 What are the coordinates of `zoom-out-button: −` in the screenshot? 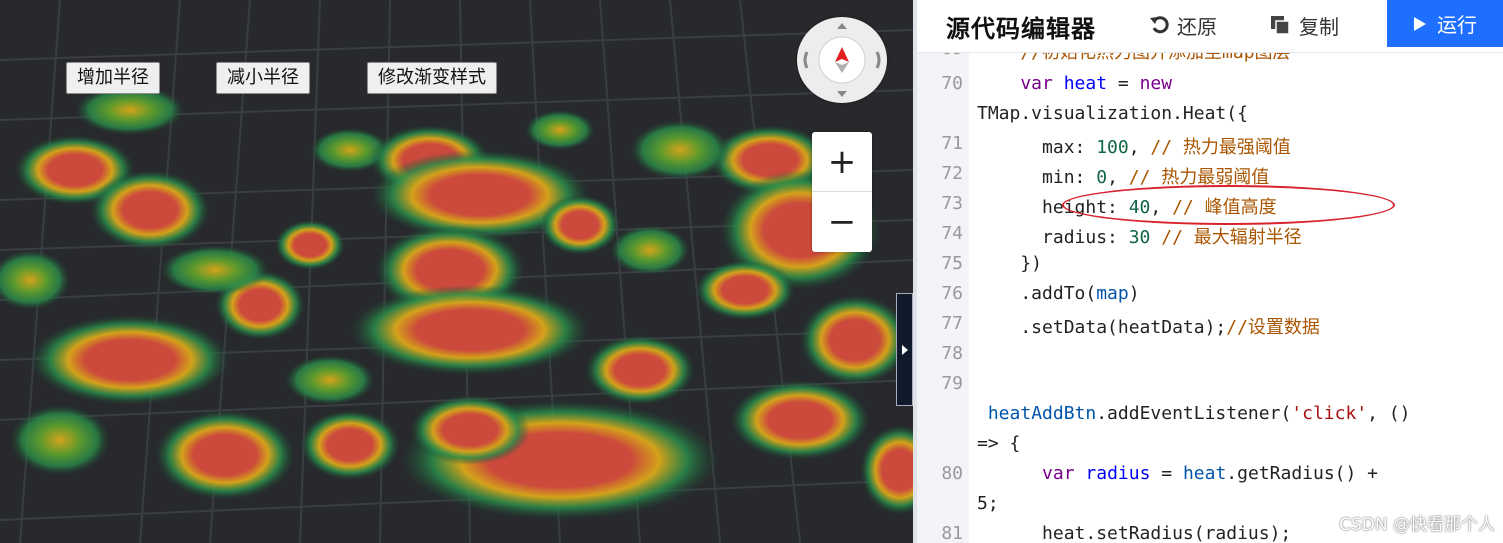 It's located at (842, 221).